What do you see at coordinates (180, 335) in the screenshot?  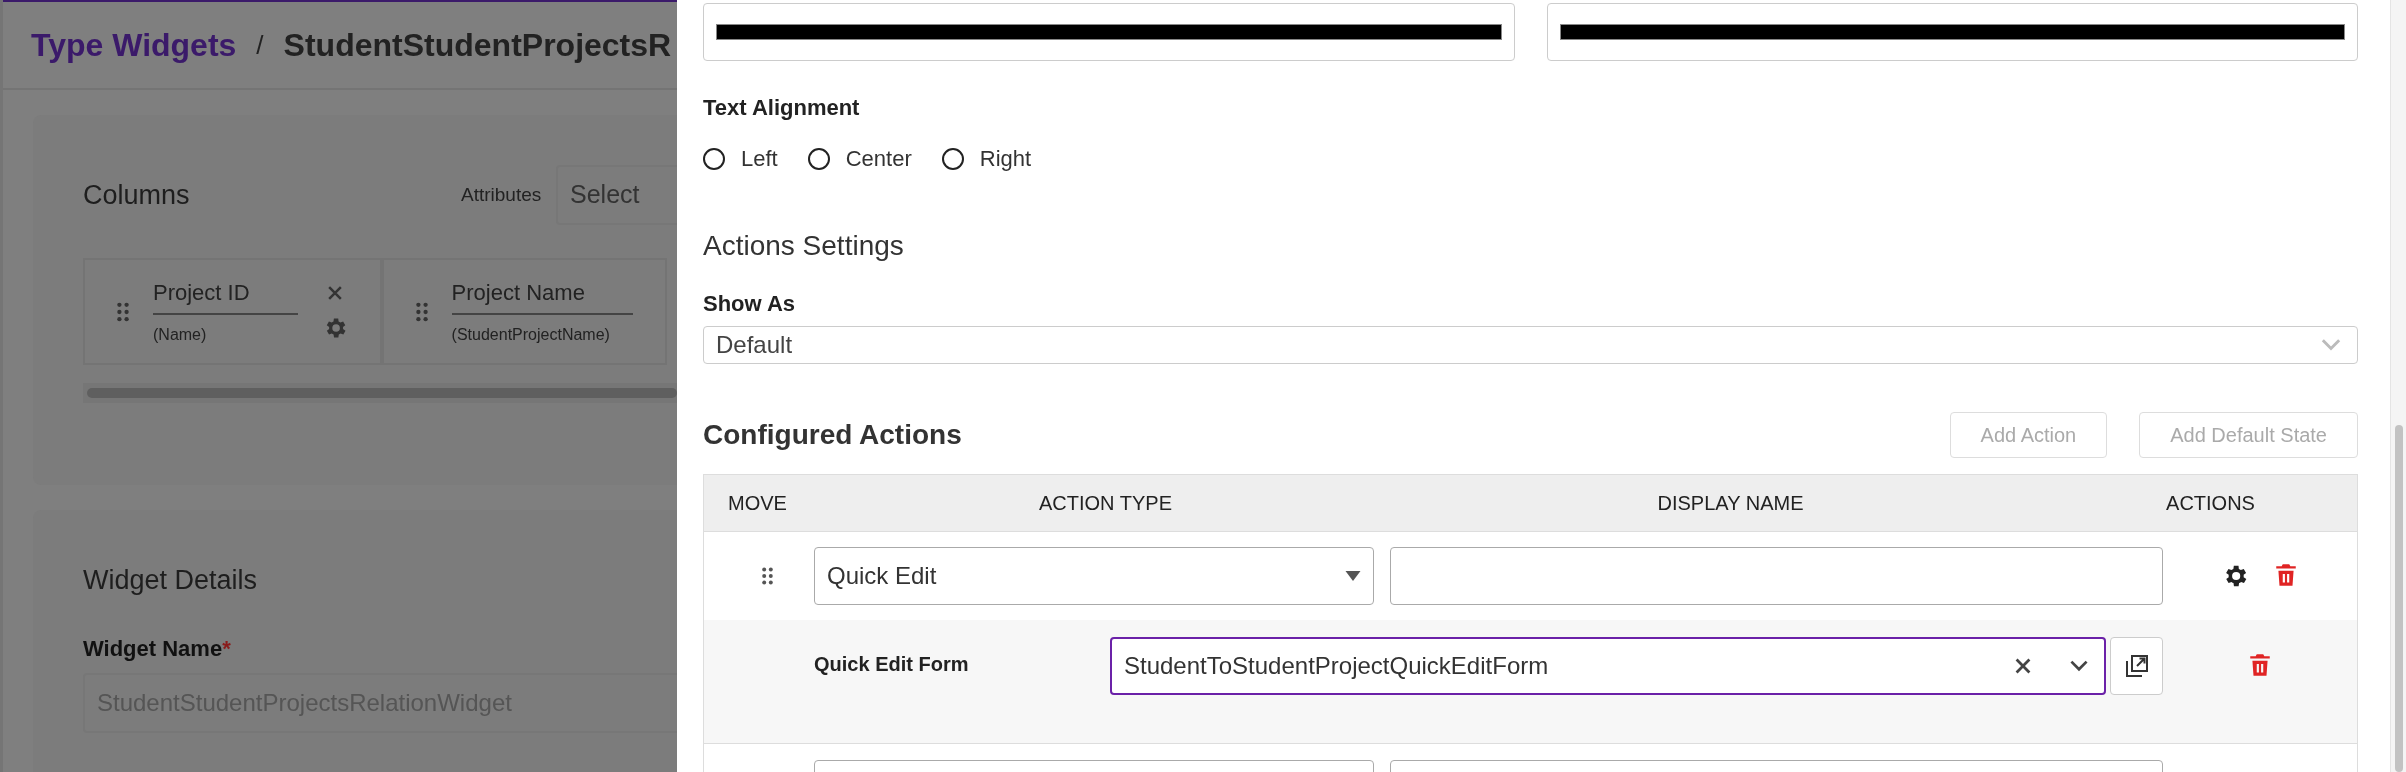 I see `column-attribute: (Name)` at bounding box center [180, 335].